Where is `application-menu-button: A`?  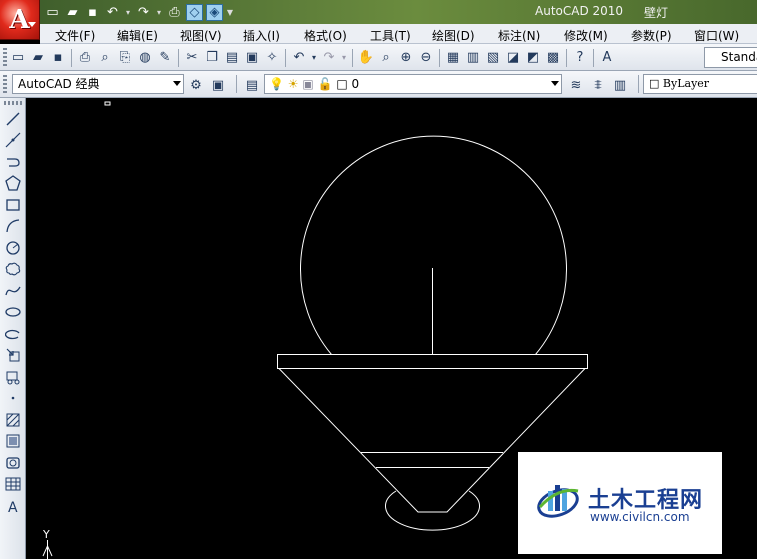
application-menu-button: A is located at coordinates (20, 20).